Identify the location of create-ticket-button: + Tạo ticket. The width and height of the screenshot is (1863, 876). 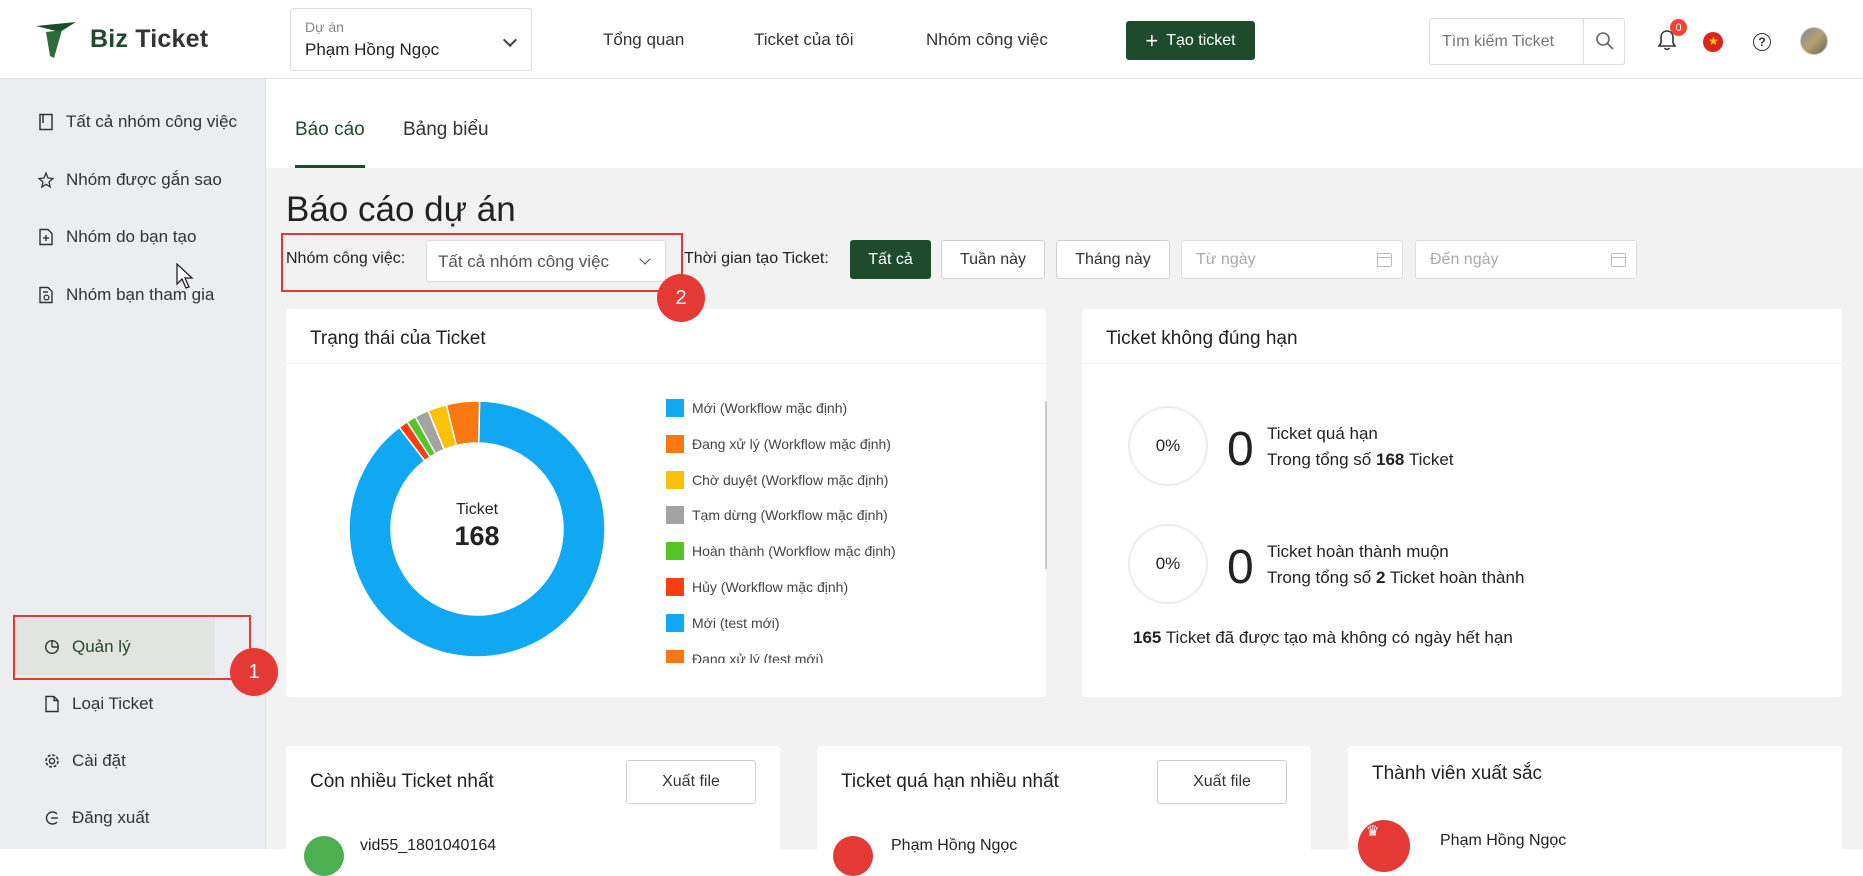
(1190, 40).